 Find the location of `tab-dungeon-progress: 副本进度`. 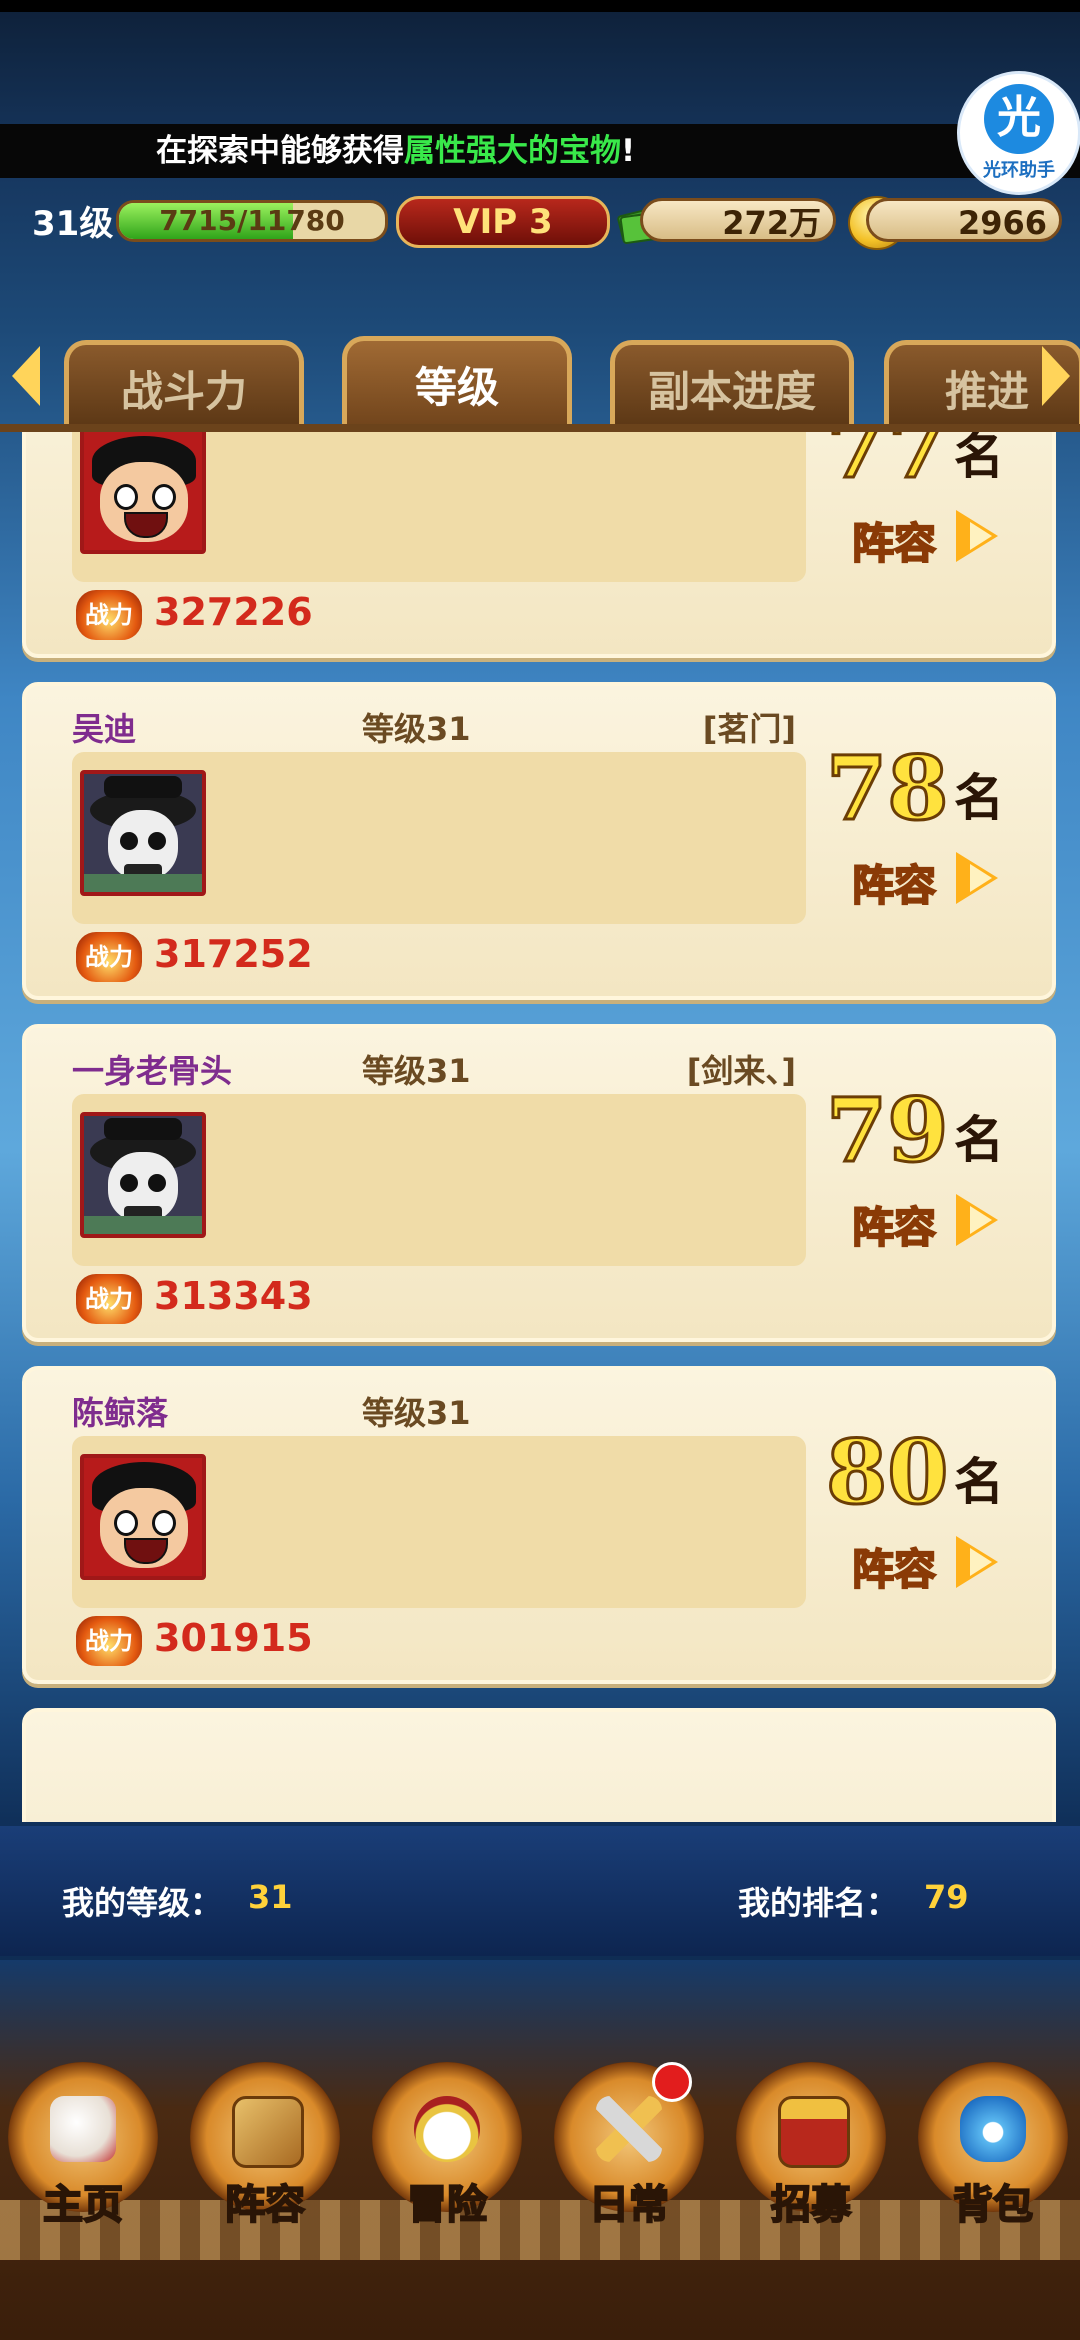

tab-dungeon-progress: 副本进度 is located at coordinates (732, 385).